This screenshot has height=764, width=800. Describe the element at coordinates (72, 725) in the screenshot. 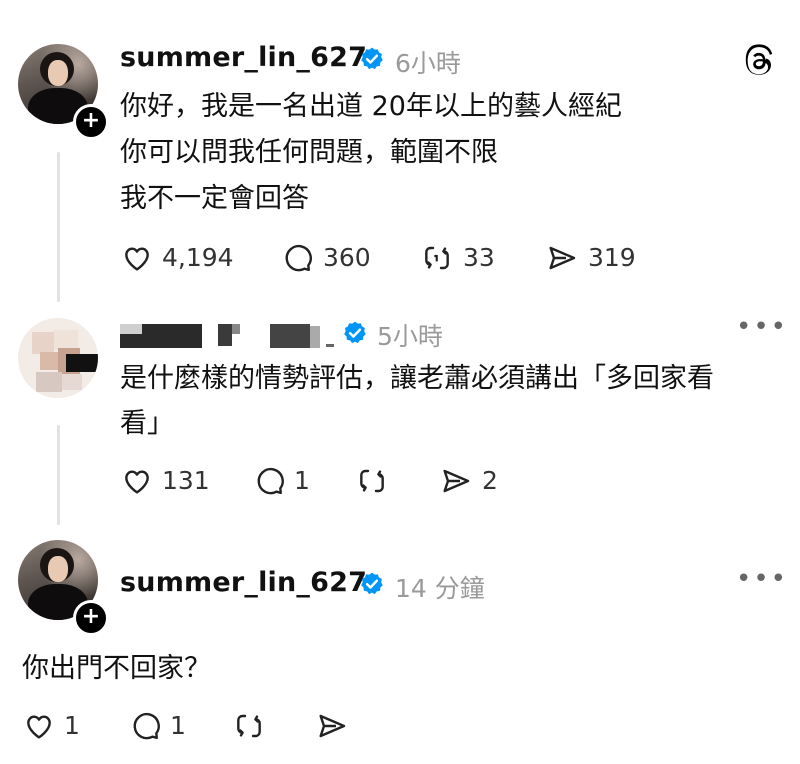

I see `like-count: 1` at that location.